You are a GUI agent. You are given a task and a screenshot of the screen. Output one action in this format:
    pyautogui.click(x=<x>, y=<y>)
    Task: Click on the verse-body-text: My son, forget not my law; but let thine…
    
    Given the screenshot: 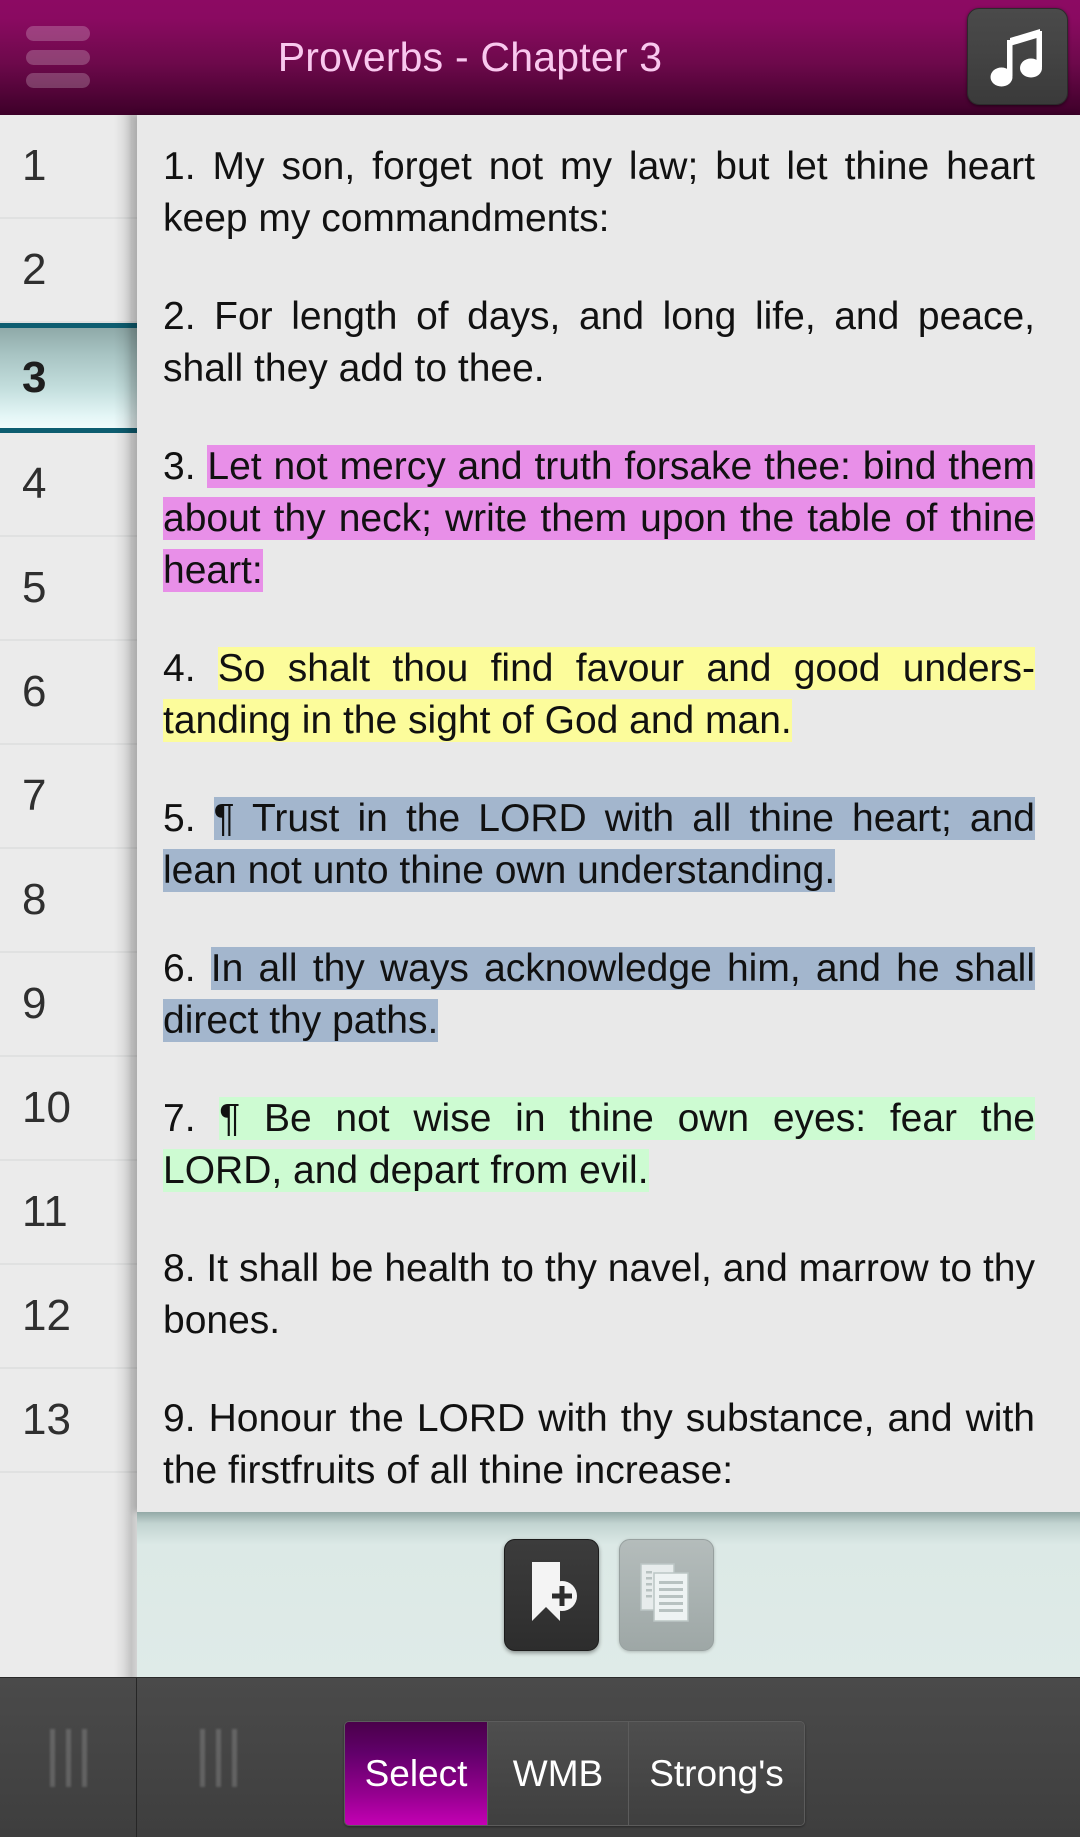 What is the action you would take?
    pyautogui.click(x=599, y=192)
    